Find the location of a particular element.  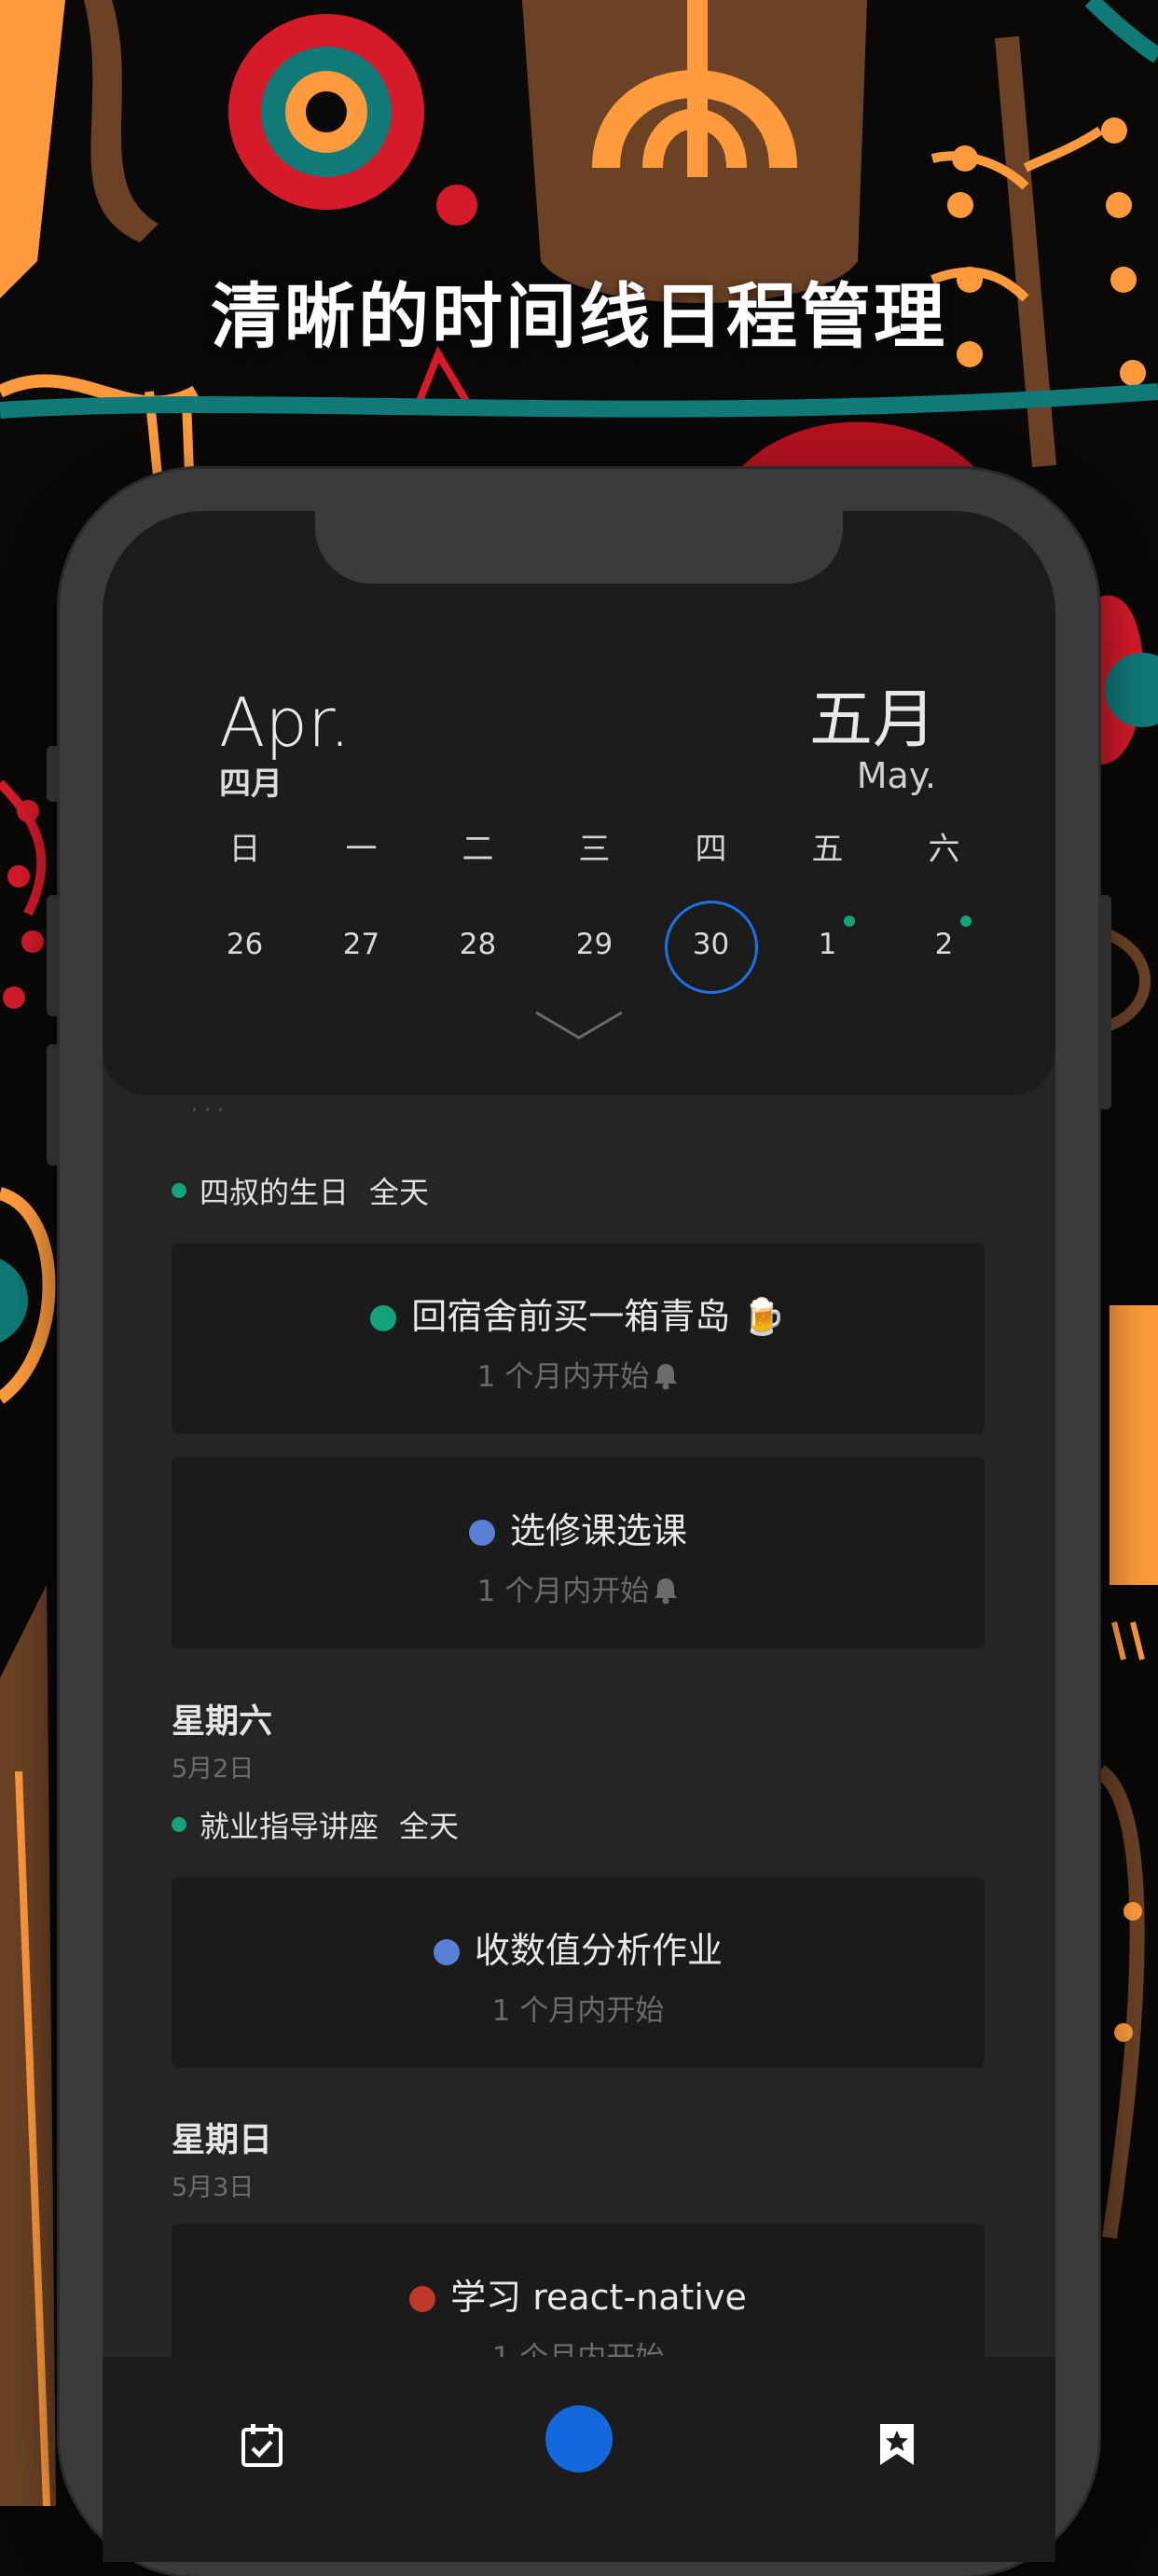

weekday-label: 三 is located at coordinates (594, 849).